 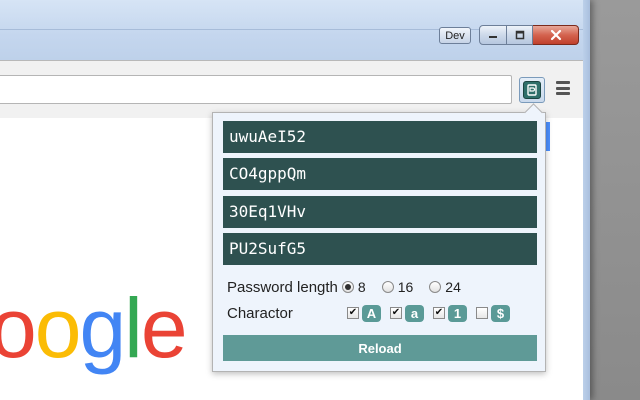 I want to click on logo-letter: l, so click(x=133, y=328).